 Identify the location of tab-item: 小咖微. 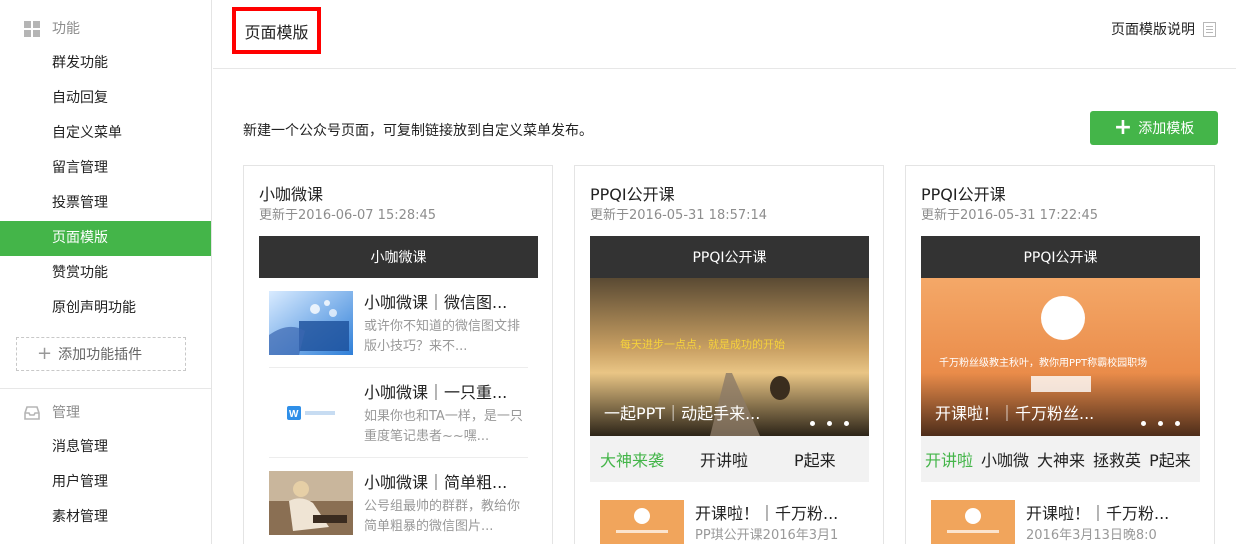
(1005, 459).